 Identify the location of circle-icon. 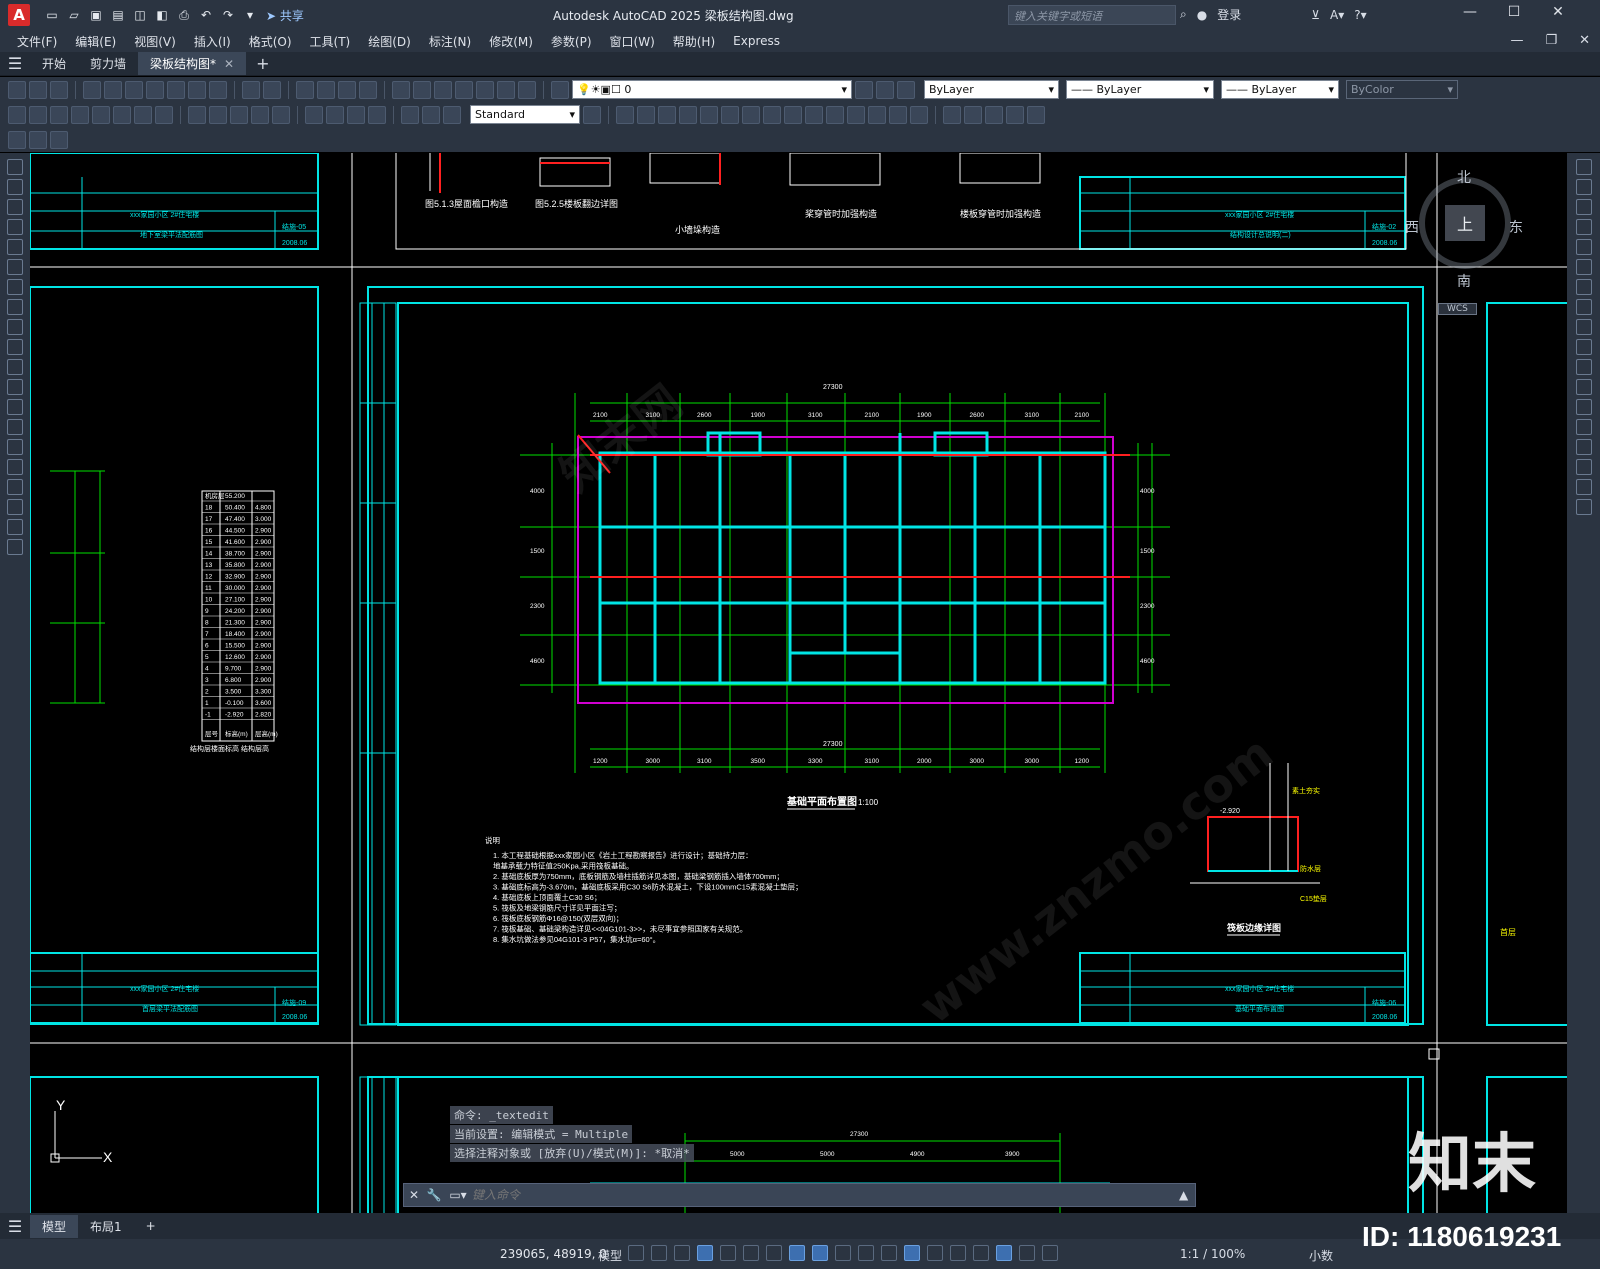
(15, 287).